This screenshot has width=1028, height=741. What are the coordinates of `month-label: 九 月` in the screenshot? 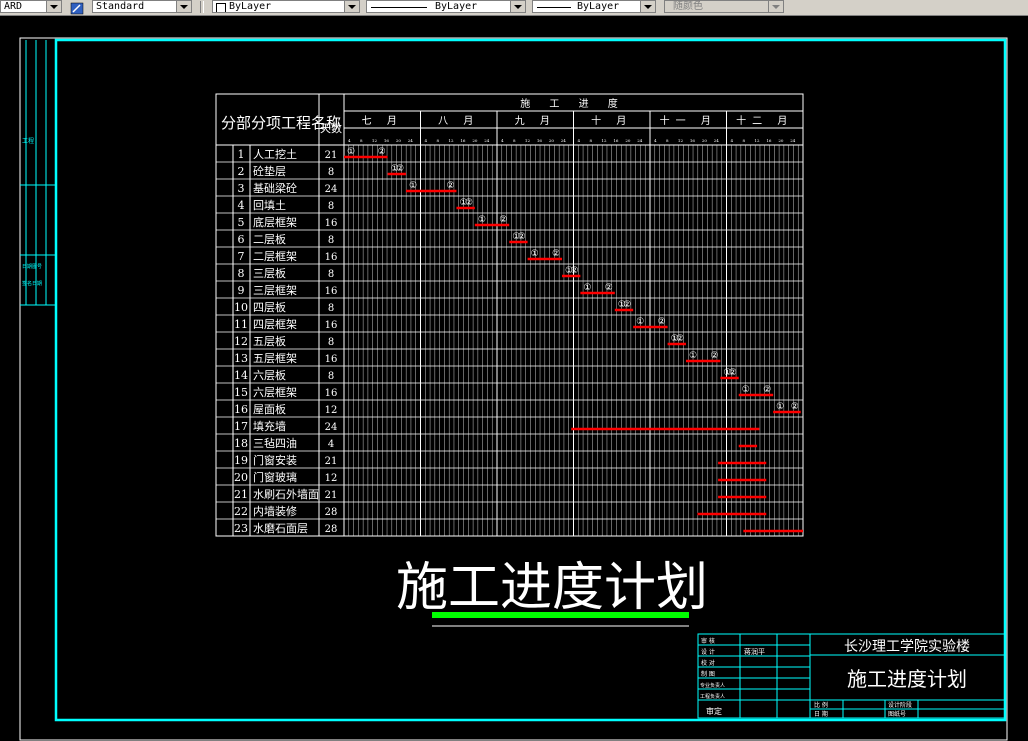 It's located at (535, 121).